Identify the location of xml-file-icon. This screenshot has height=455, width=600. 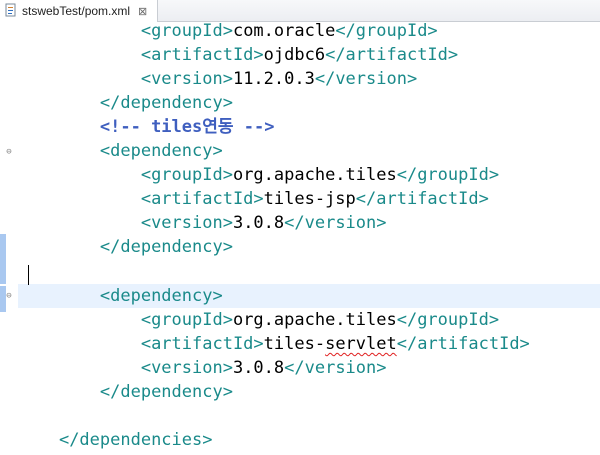
(11, 11).